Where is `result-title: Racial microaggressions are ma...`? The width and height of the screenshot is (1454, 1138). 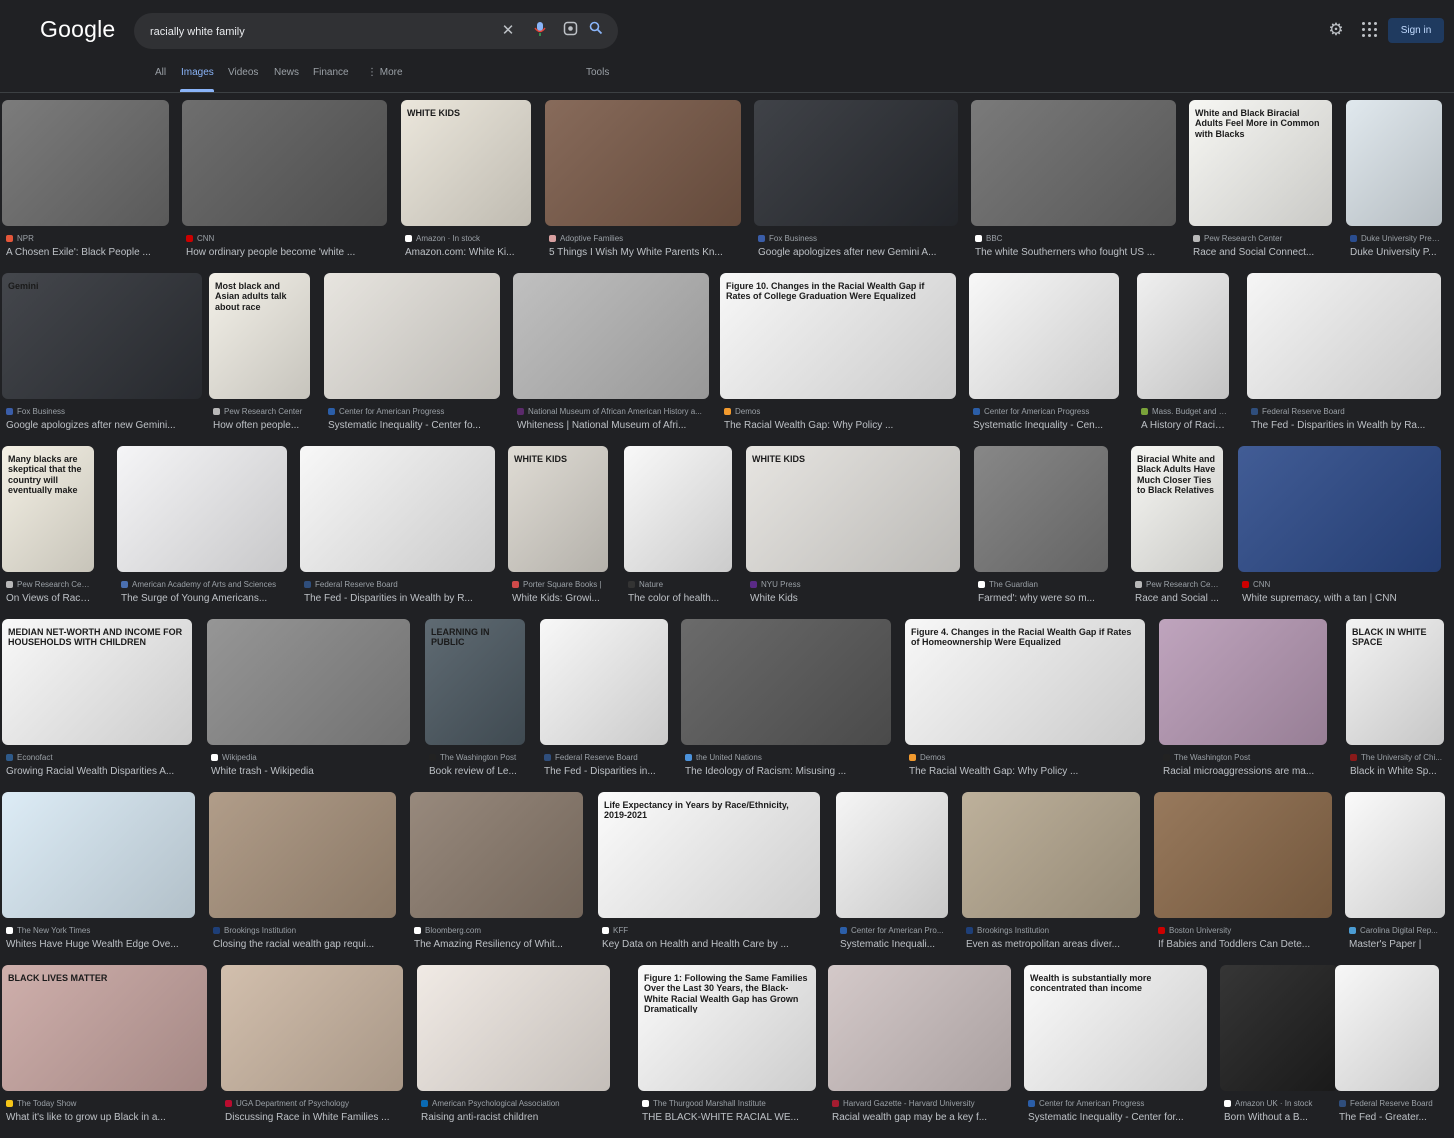
result-title: Racial microaggressions are ma... is located at coordinates (1244, 771).